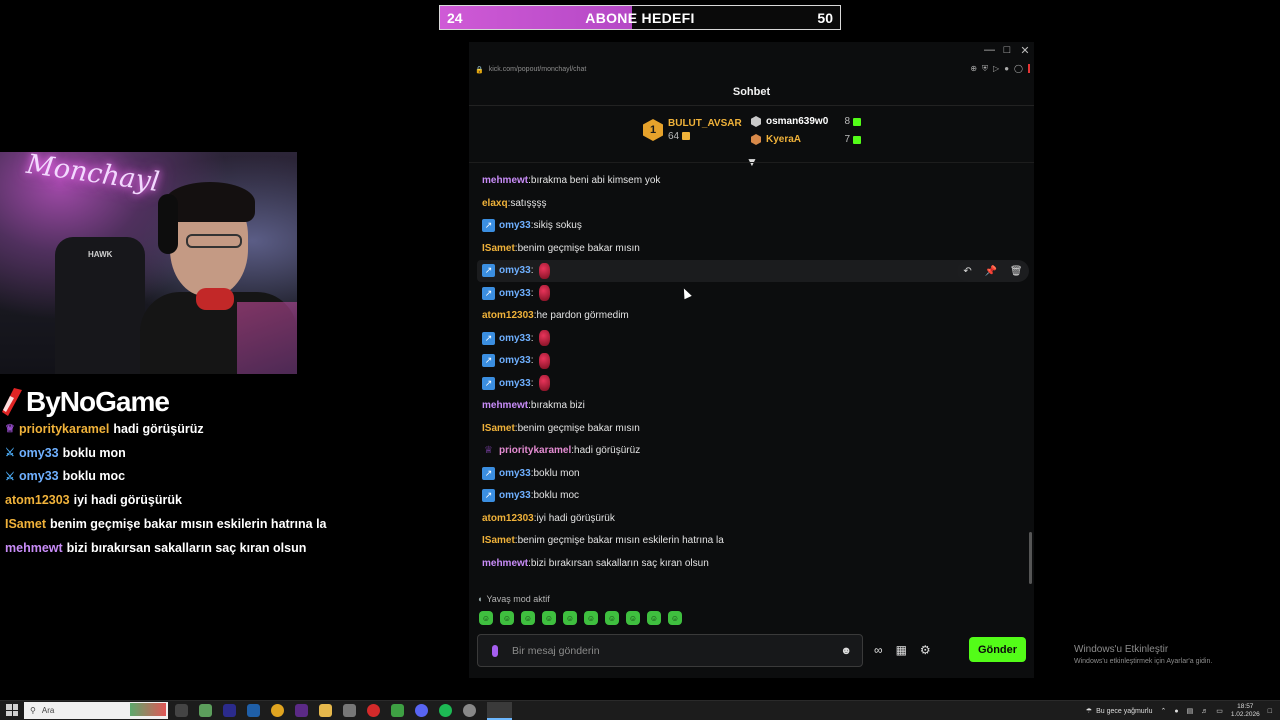 The image size is (1280, 720). Describe the element at coordinates (806, 139) in the screenshot. I see `third-gifter: KyeraA 7` at that location.